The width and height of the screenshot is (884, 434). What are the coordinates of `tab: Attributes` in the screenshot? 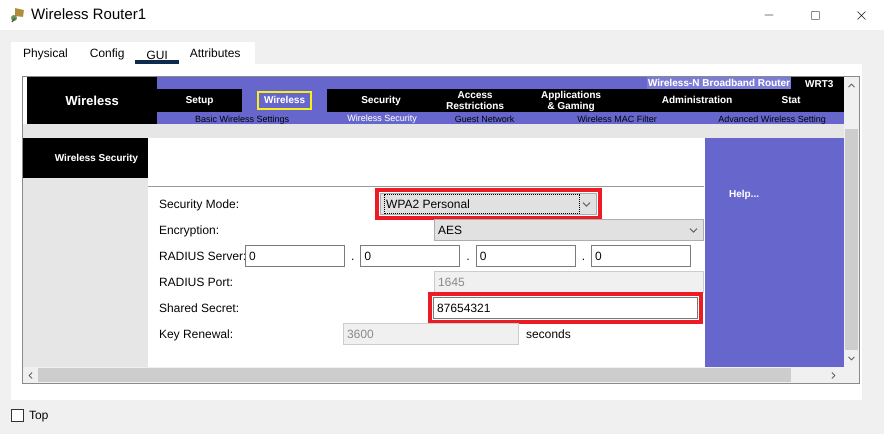 It's located at (215, 53).